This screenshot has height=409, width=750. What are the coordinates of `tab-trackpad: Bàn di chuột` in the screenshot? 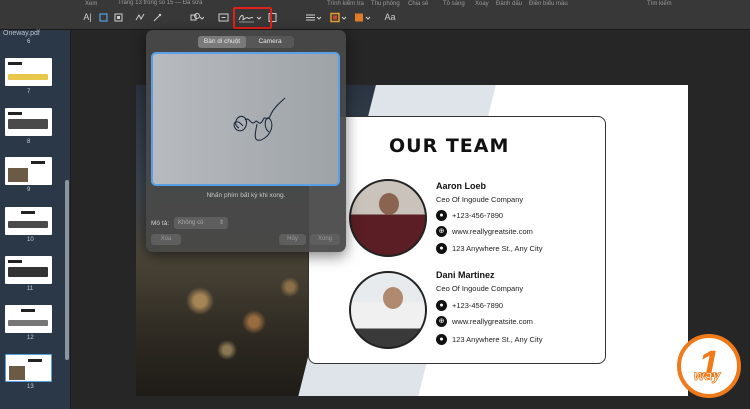 It's located at (222, 42).